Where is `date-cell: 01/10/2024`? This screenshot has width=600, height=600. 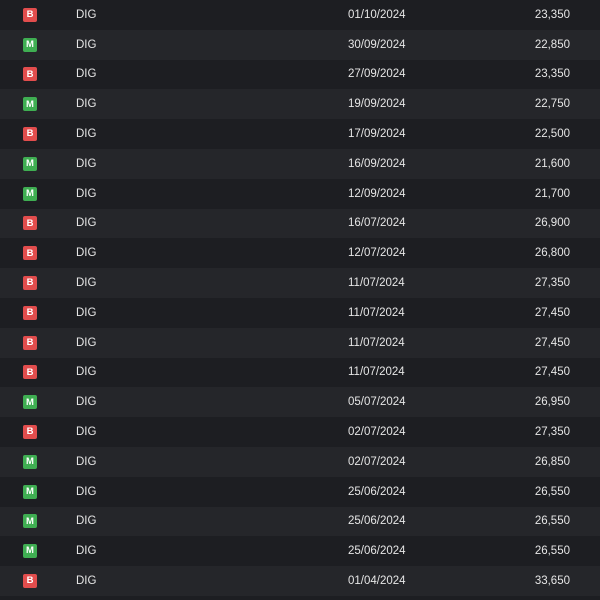 date-cell: 01/10/2024 is located at coordinates (377, 14).